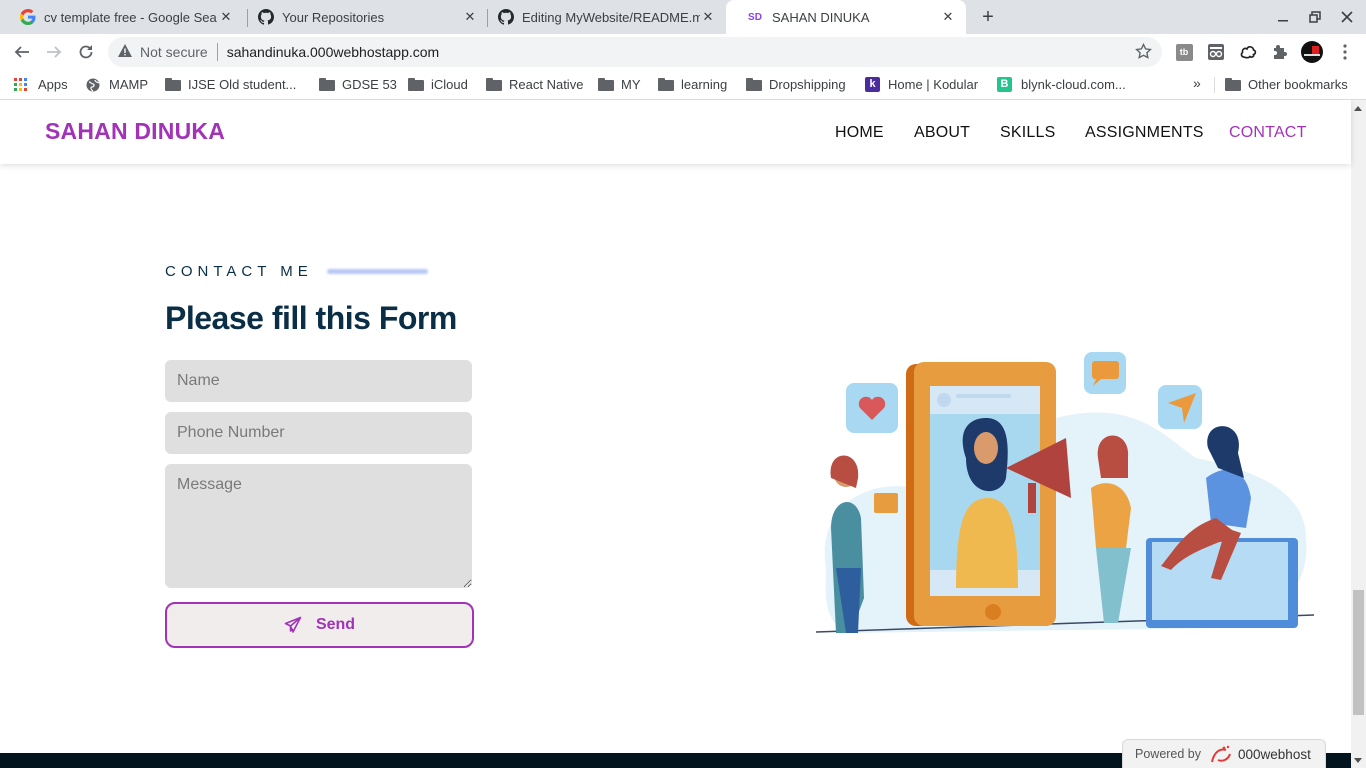  I want to click on bookmark-mamp: MAMP, so click(117, 84).